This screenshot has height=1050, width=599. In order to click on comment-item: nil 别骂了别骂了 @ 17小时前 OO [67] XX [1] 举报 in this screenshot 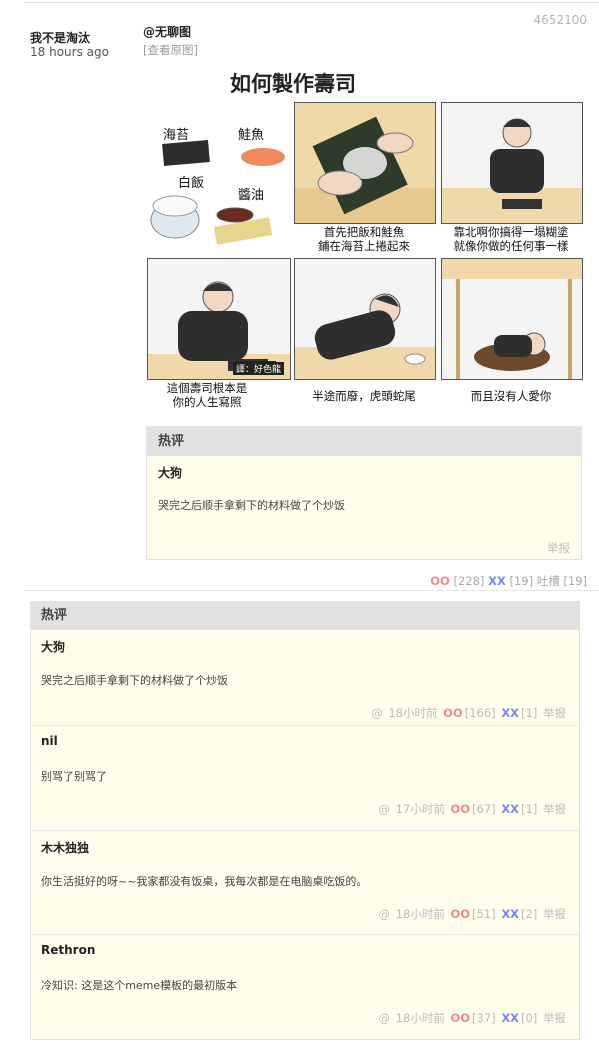, I will do `click(305, 777)`.